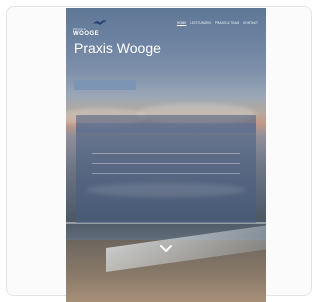 Image resolution: width=320 pixels, height=302 pixels. I want to click on nav-item-leistungen: LEISTUNGEN, so click(200, 23).